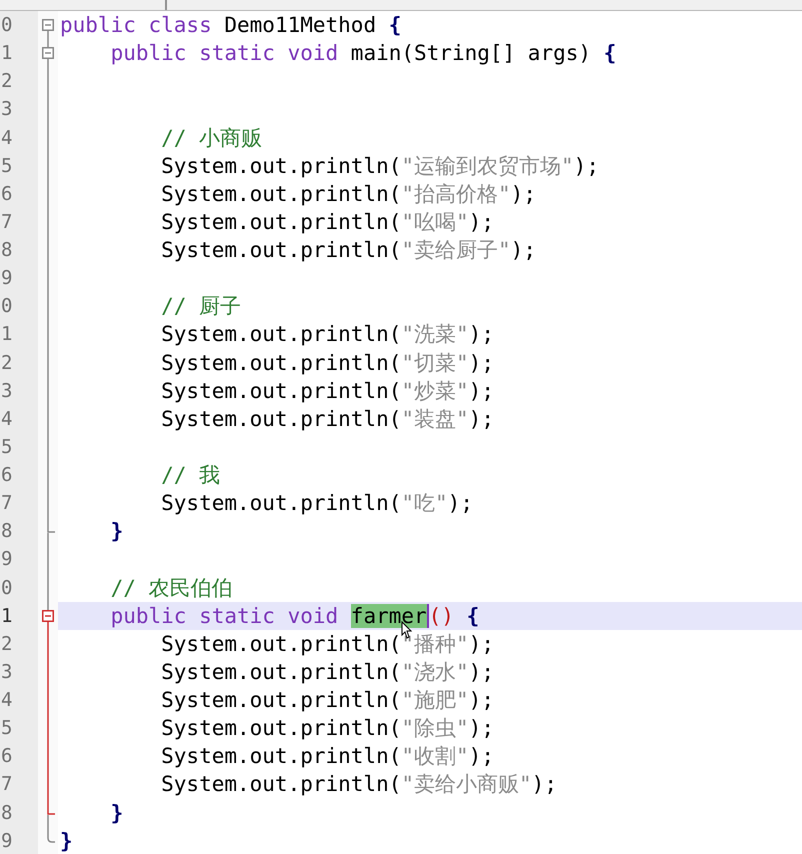 This screenshot has width=802, height=854. Describe the element at coordinates (171, 587) in the screenshot. I see `code-line: // 农民伯伯` at that location.